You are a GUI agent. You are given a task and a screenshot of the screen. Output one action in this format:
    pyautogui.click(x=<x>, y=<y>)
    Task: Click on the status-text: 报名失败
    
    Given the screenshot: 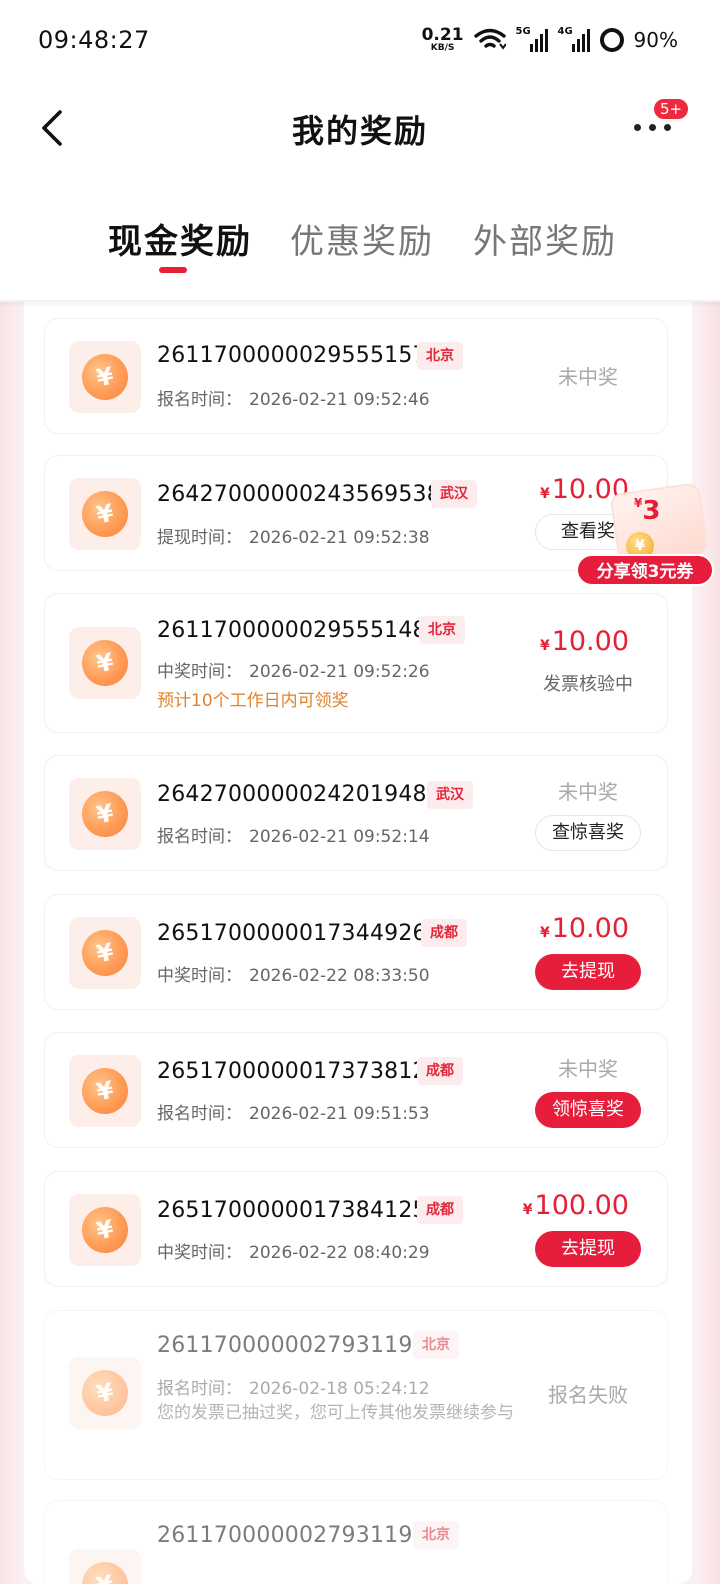 What is the action you would take?
    pyautogui.click(x=588, y=1395)
    